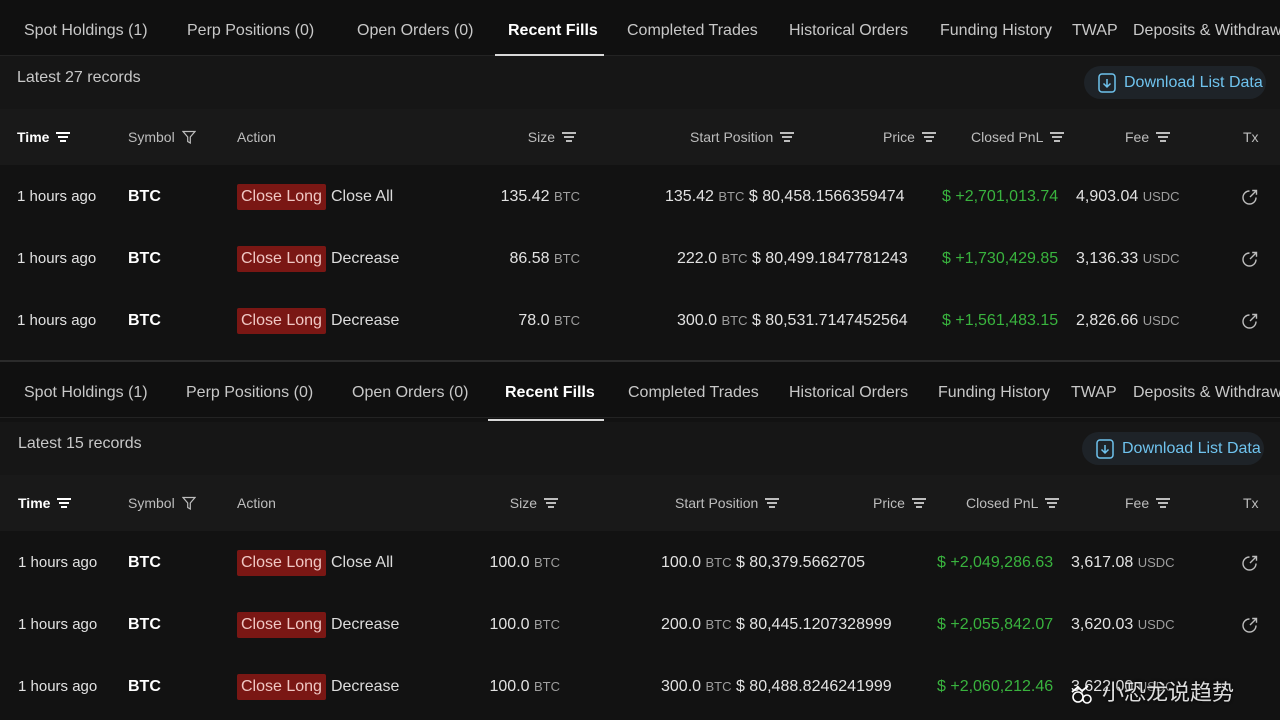 The image size is (1280, 720). Describe the element at coordinates (776, 687) in the screenshot. I see `start-position-cell: 300.0 BTC $ 80,488.8246241999` at that location.